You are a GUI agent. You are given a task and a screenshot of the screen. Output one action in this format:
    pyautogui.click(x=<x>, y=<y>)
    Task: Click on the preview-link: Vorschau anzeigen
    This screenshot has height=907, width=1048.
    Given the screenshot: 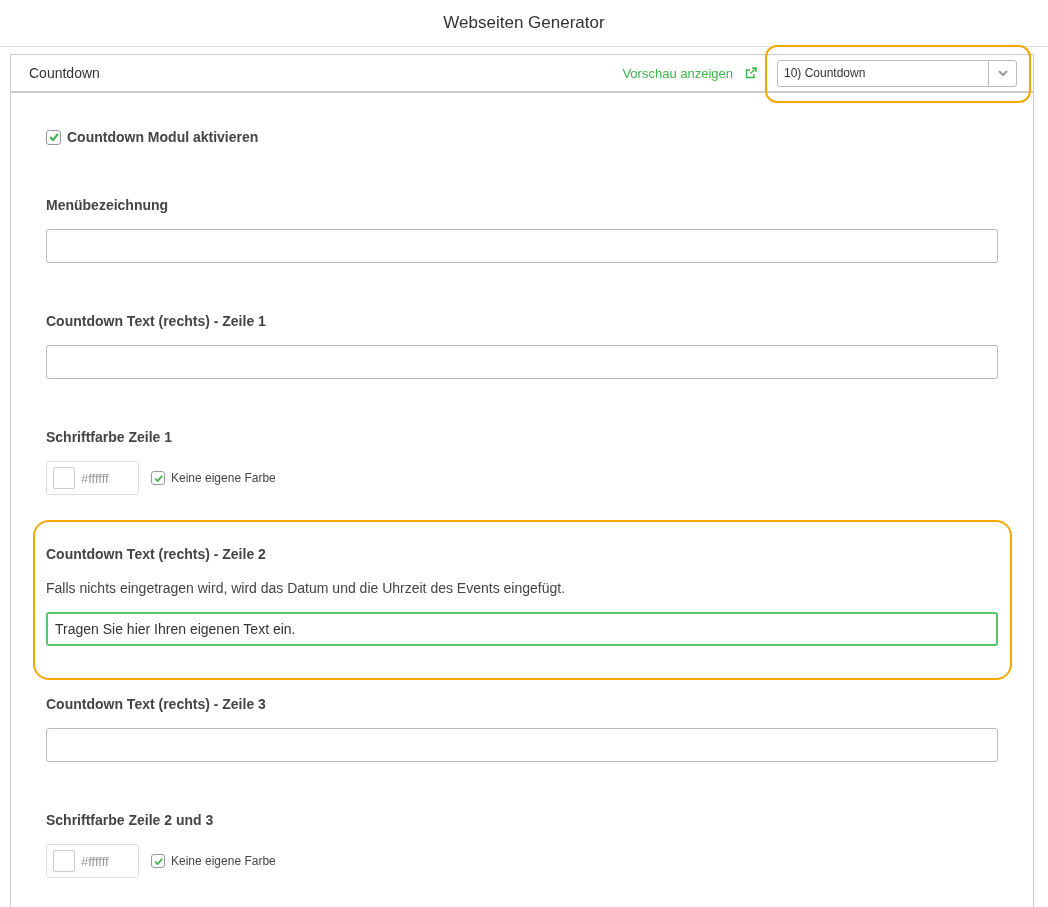 What is the action you would take?
    pyautogui.click(x=677, y=73)
    